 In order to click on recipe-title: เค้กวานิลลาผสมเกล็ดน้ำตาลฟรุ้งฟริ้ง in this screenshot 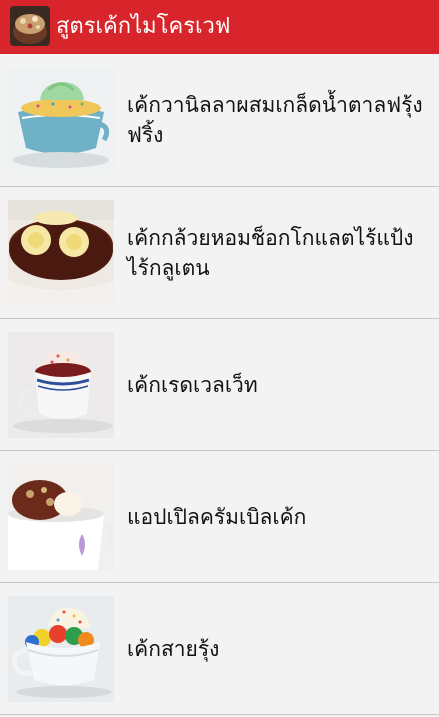, I will do `click(275, 120)`.